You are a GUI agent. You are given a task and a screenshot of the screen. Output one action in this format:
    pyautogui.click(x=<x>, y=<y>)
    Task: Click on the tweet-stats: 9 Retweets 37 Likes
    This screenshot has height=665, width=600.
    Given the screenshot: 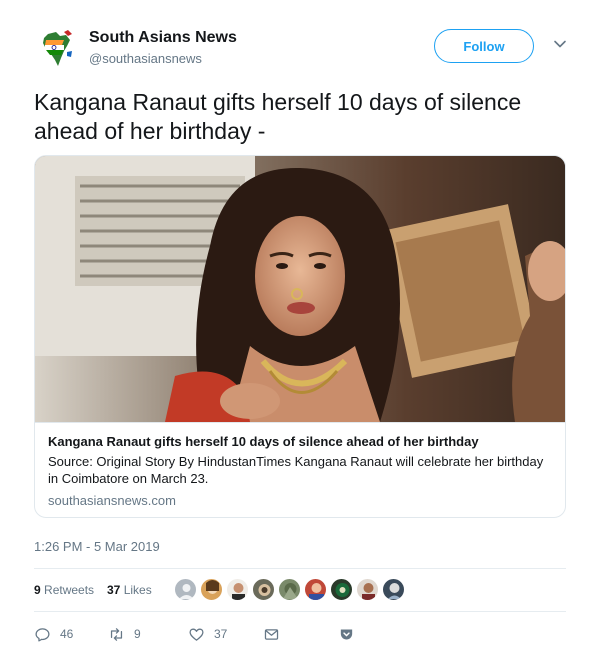 What is the action you would take?
    pyautogui.click(x=300, y=590)
    